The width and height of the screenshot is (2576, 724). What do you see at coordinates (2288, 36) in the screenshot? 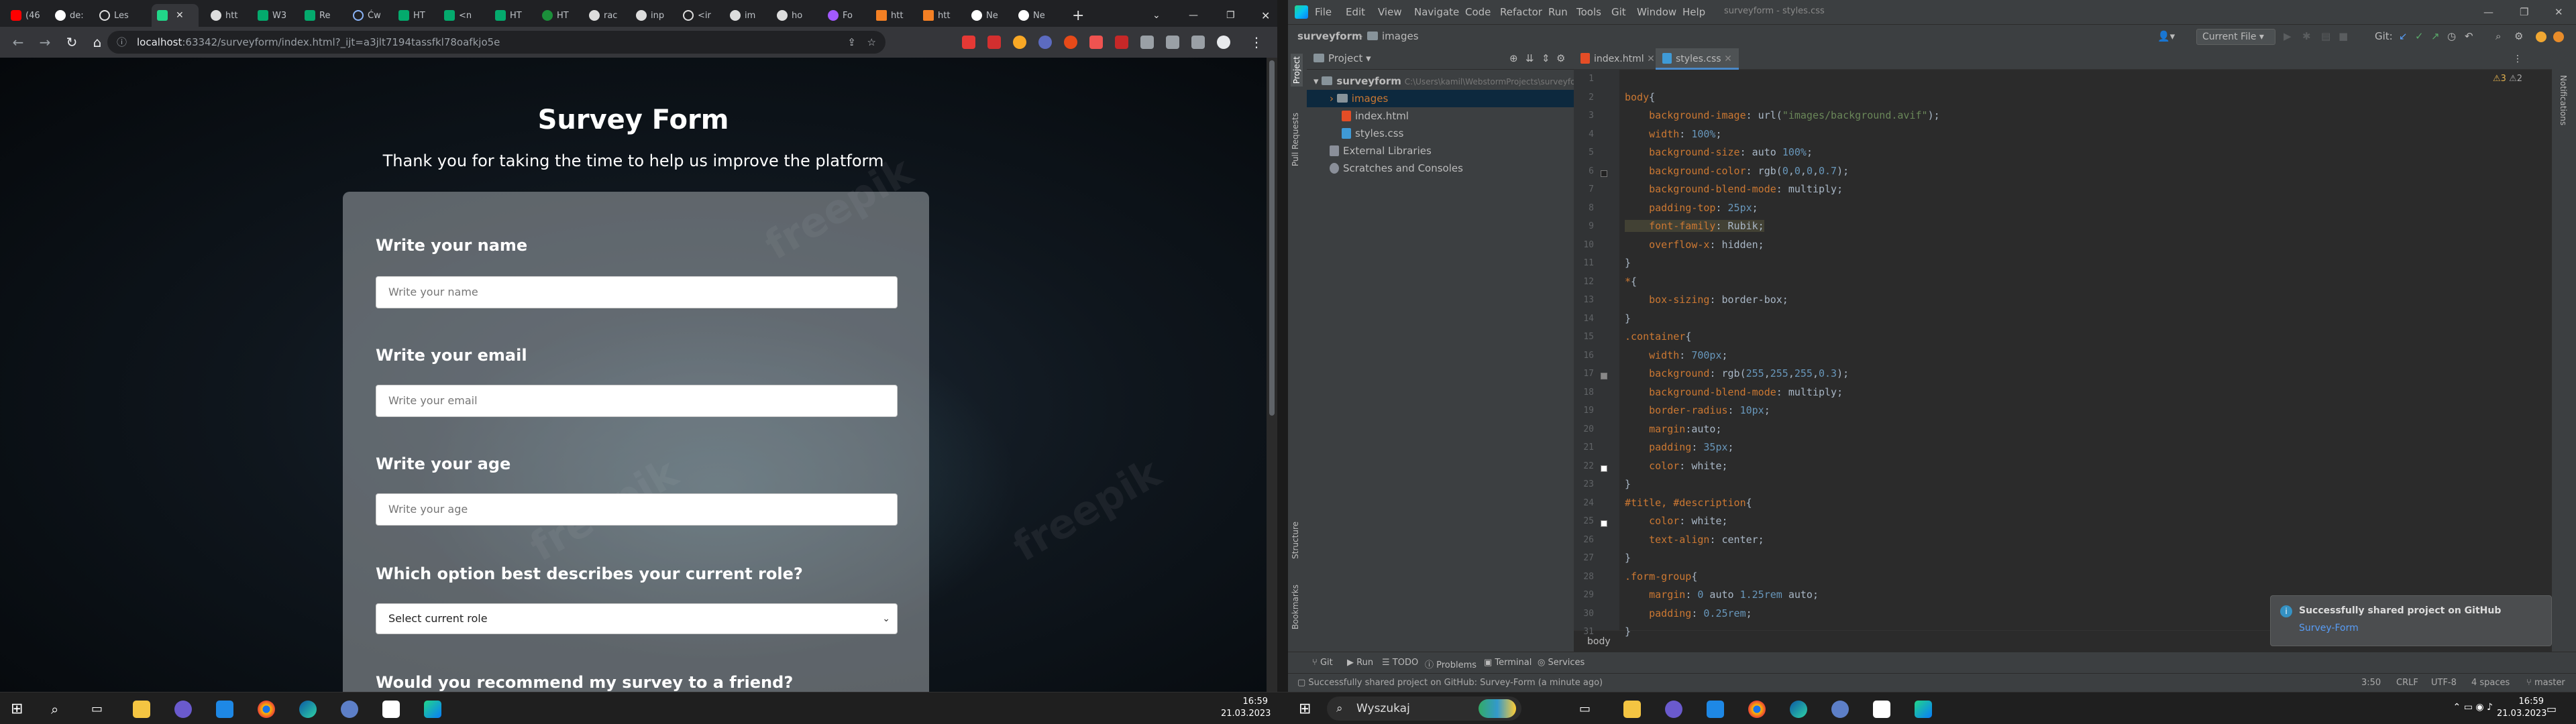
I see `run-icon: ▶` at bounding box center [2288, 36].